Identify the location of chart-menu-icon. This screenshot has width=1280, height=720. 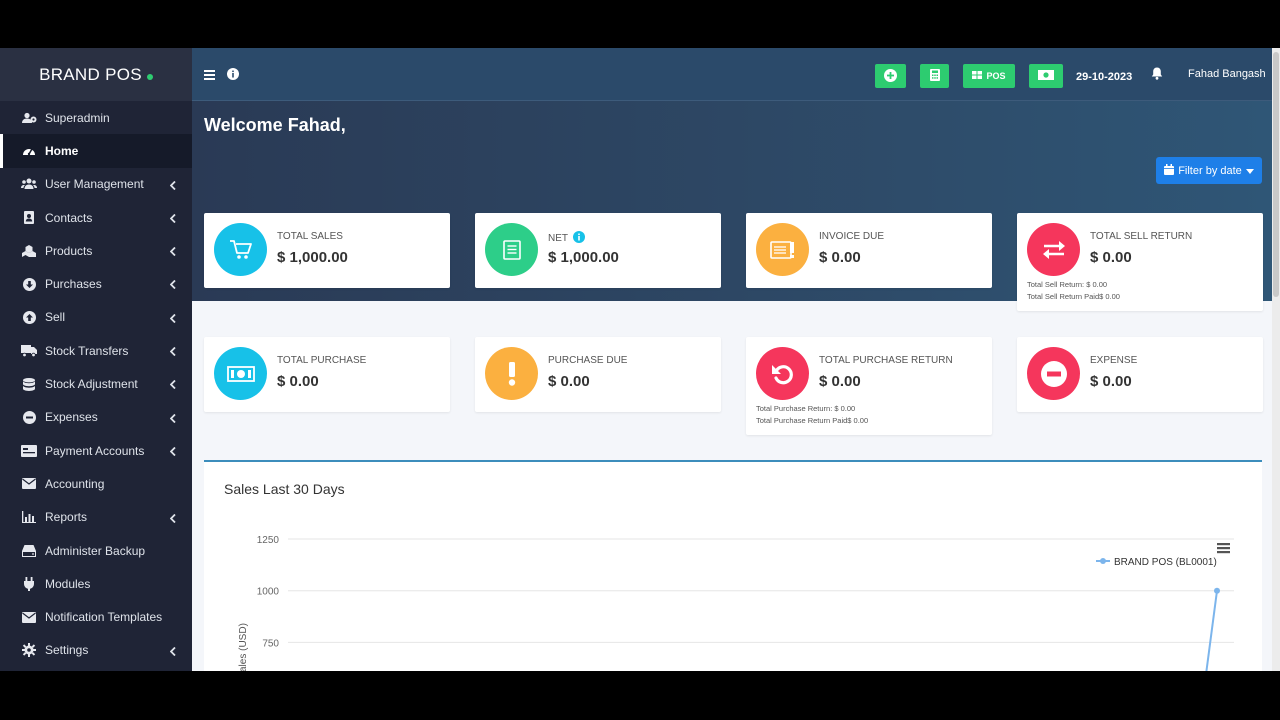
(1223, 548).